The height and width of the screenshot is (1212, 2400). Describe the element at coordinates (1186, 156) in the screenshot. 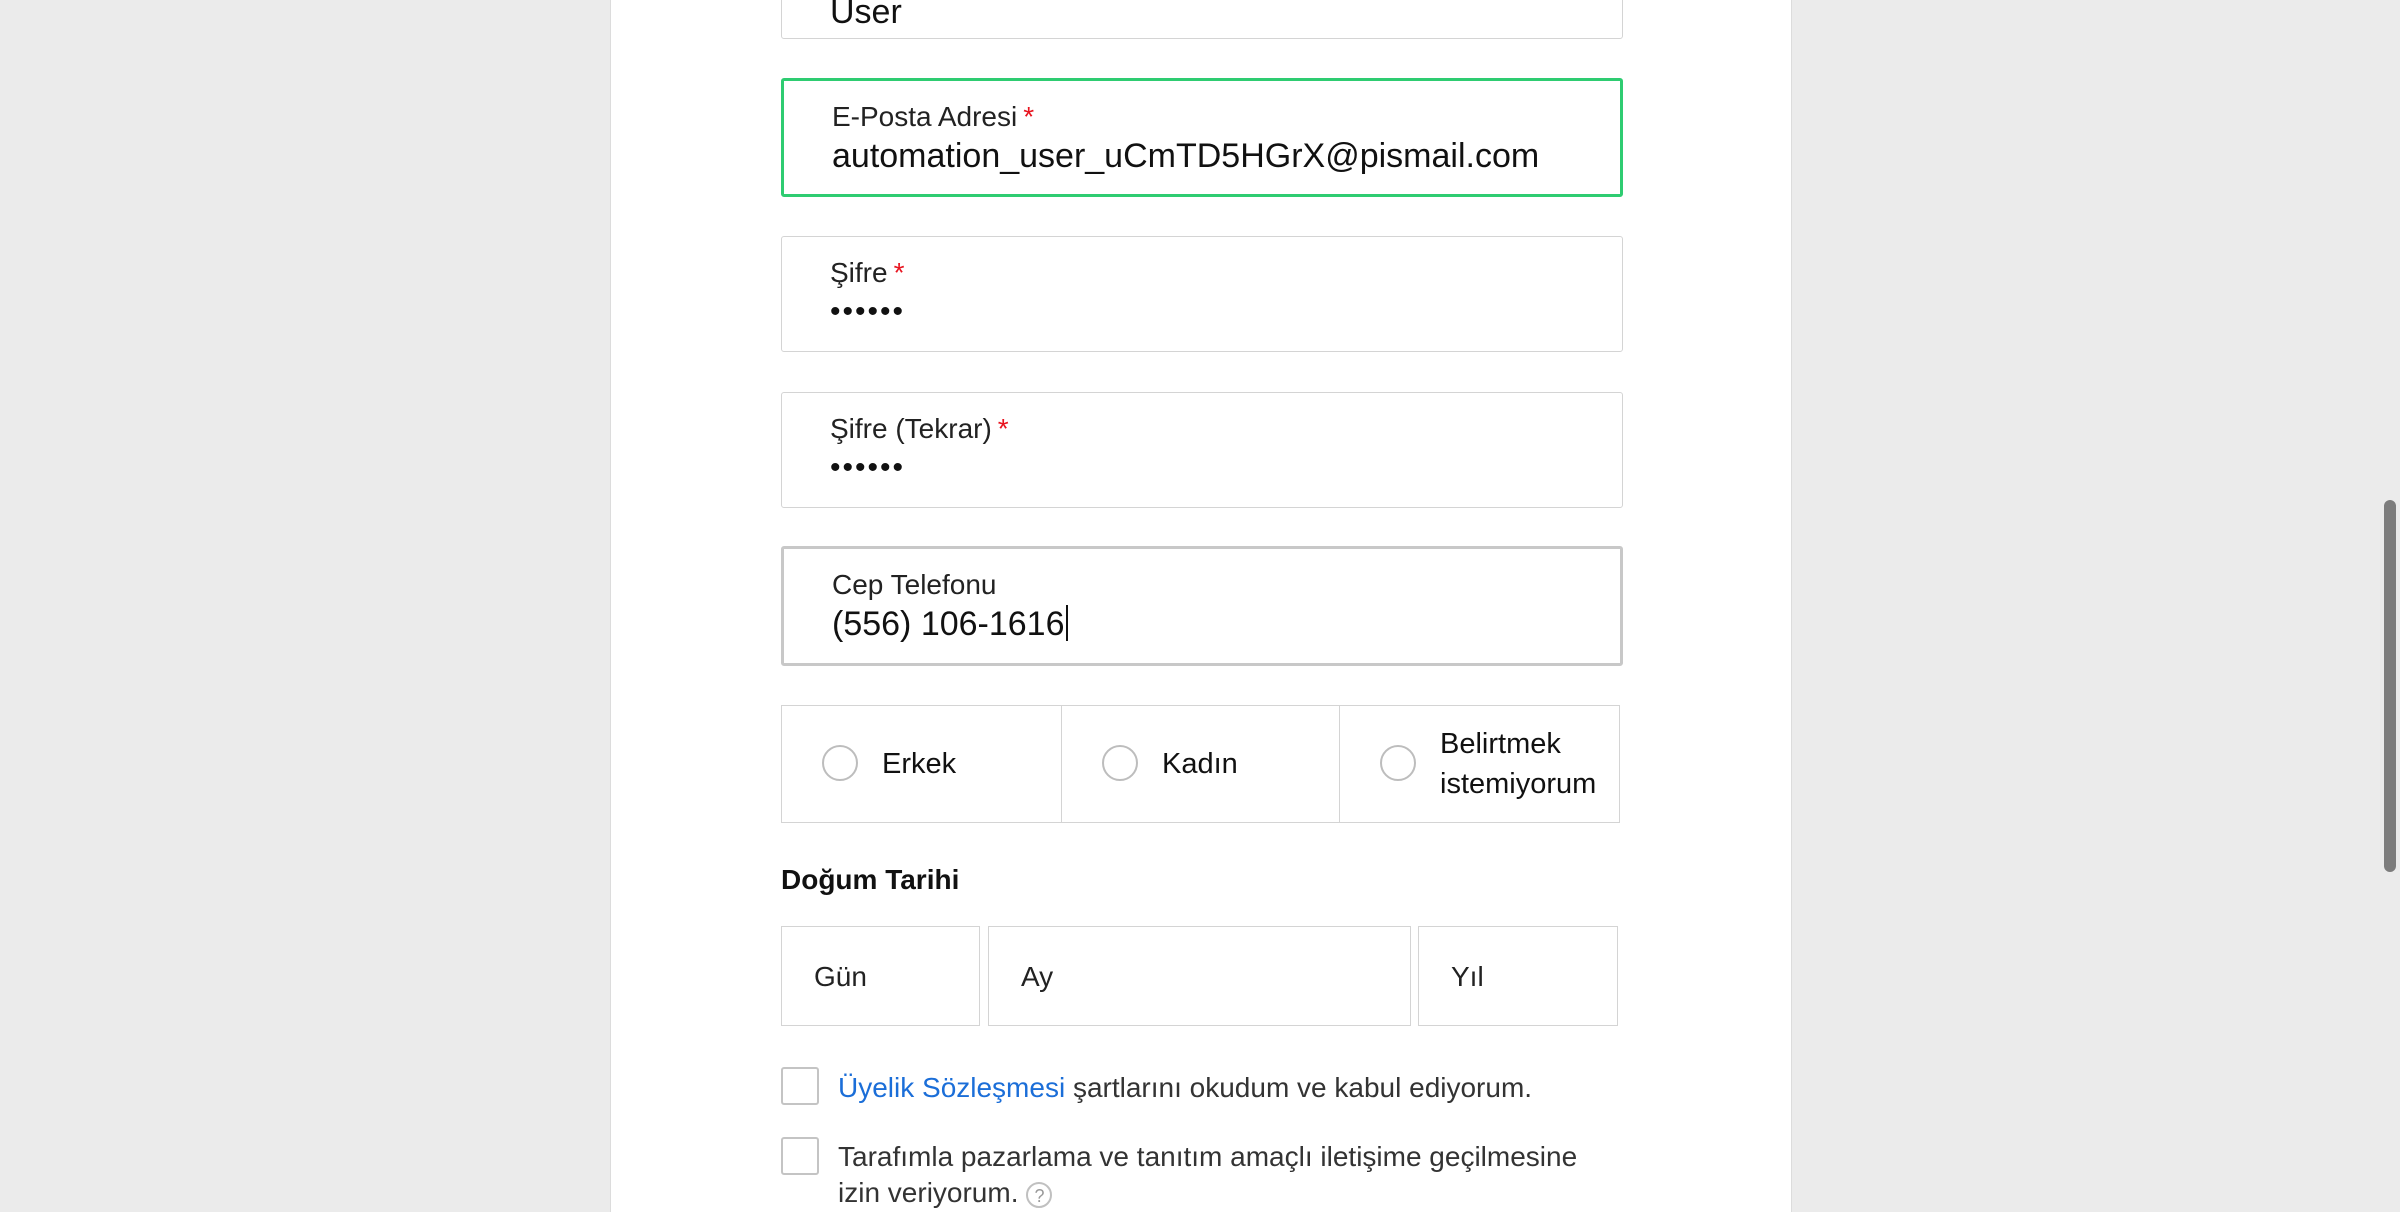

I see `email-value: automation_user_uCmTD5HGrX@pismail.com` at that location.